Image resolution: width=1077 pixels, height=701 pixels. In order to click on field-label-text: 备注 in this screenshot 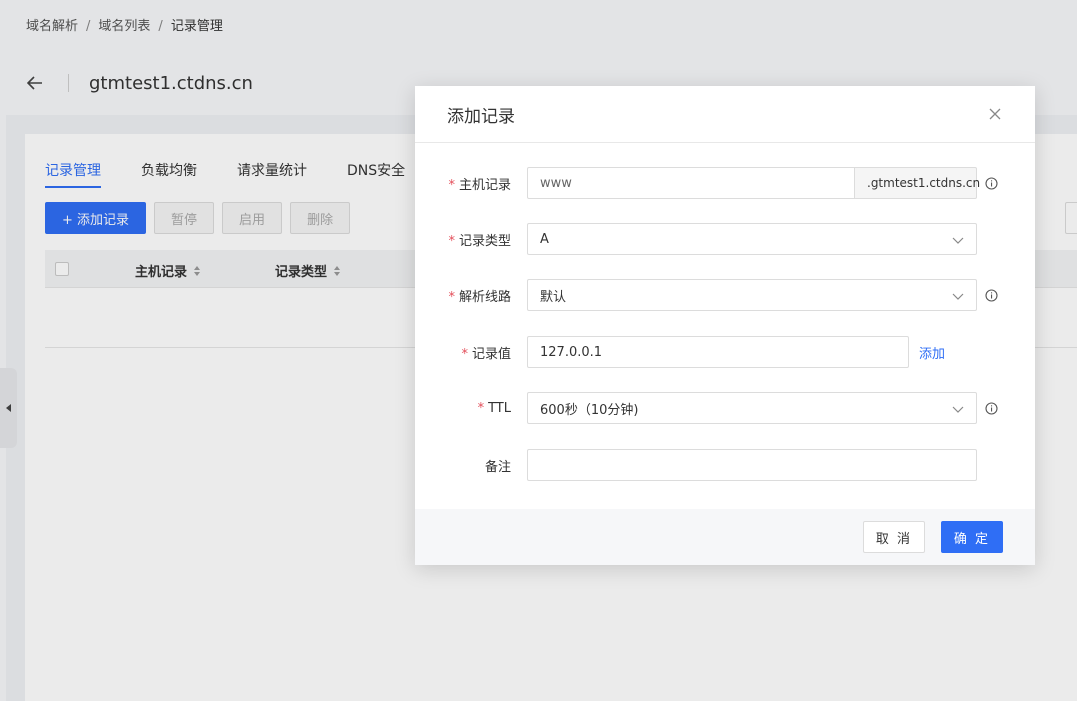, I will do `click(497, 467)`.